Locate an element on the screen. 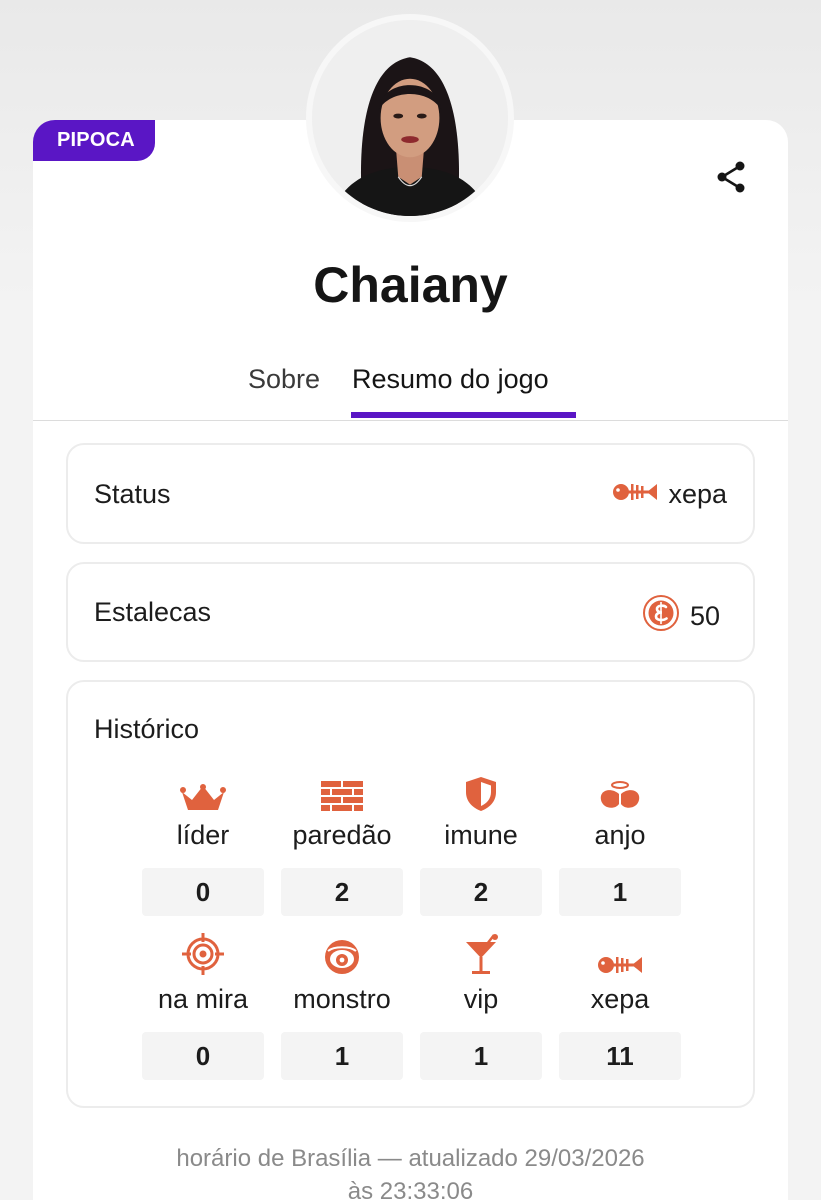 The height and width of the screenshot is (1200, 821). monster-eye-icon is located at coordinates (342, 956).